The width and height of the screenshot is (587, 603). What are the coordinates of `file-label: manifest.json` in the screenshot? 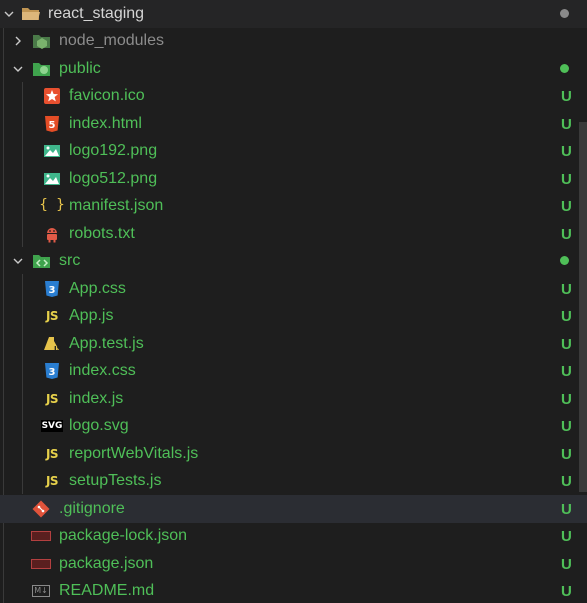 It's located at (116, 205).